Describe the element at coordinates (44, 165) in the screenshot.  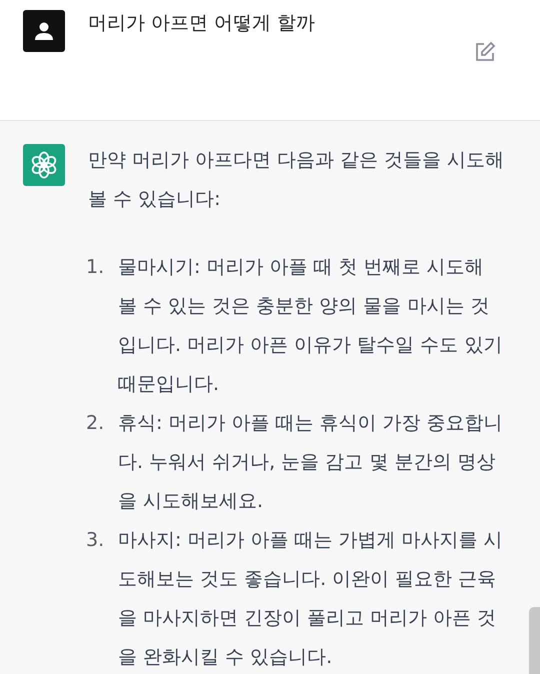
I see `knot-icon` at that location.